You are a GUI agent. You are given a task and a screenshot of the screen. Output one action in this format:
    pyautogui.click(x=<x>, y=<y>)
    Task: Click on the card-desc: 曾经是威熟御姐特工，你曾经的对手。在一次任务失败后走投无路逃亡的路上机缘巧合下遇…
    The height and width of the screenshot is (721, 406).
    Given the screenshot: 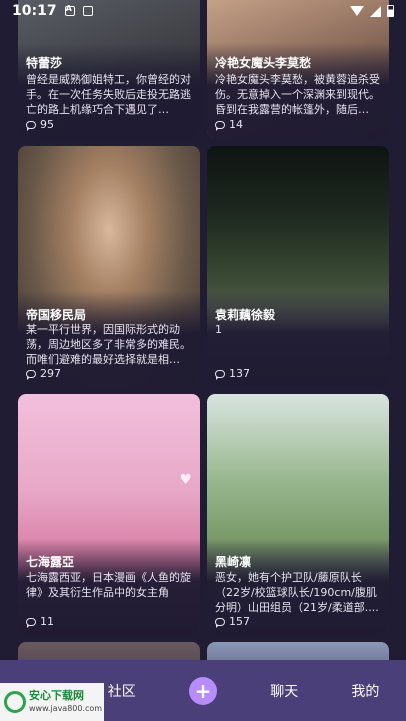 What is the action you would take?
    pyautogui.click(x=108, y=94)
    